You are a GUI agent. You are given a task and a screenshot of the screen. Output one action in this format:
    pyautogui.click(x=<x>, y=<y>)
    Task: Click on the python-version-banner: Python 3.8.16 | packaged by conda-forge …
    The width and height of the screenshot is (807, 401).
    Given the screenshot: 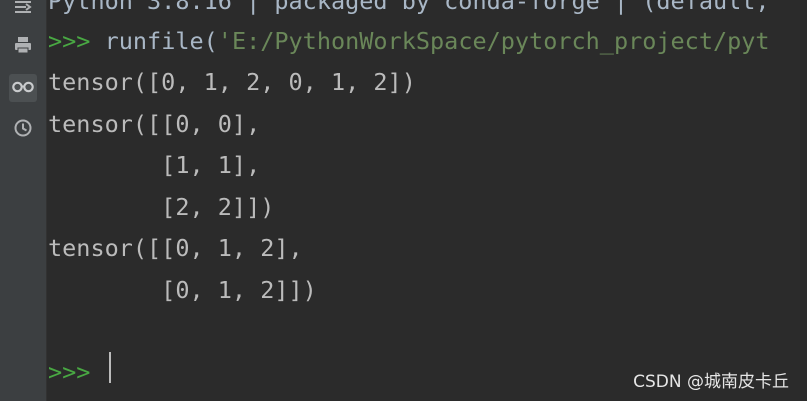 What is the action you would take?
    pyautogui.click(x=409, y=7)
    